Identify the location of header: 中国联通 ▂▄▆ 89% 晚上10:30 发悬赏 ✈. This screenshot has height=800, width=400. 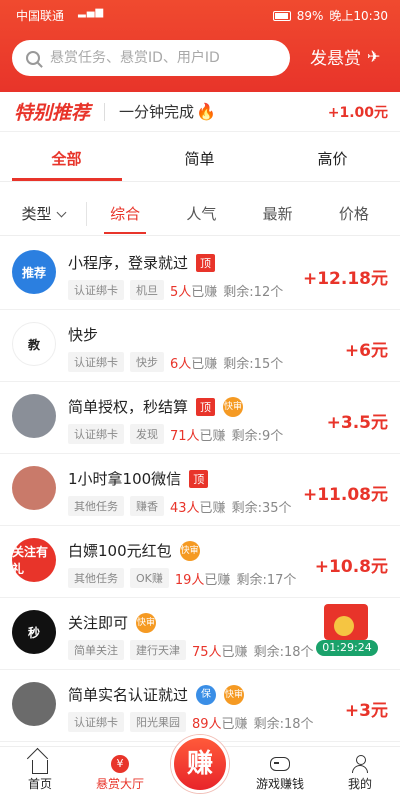
(200, 46).